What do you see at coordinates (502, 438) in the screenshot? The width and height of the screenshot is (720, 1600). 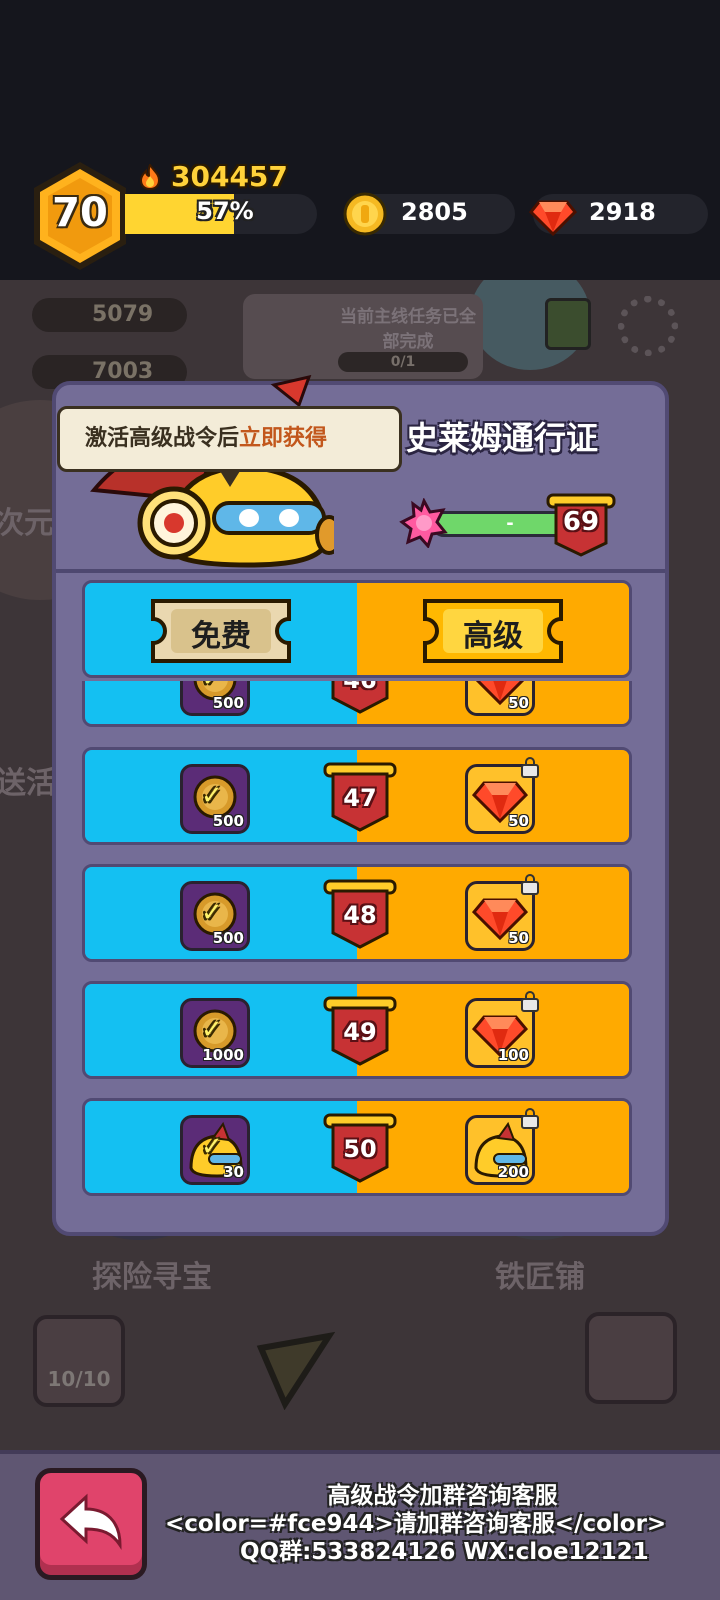 I see `pass-title: 史莱姆通行证` at bounding box center [502, 438].